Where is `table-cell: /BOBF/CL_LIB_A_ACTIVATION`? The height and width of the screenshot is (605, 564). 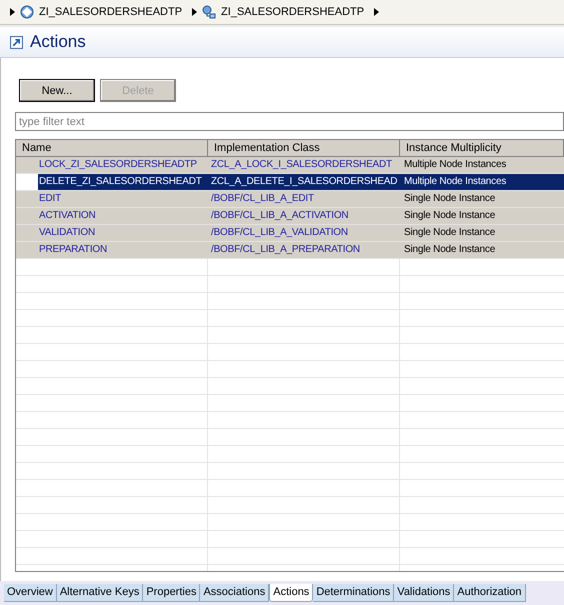 table-cell: /BOBF/CL_LIB_A_ACTIVATION is located at coordinates (304, 216).